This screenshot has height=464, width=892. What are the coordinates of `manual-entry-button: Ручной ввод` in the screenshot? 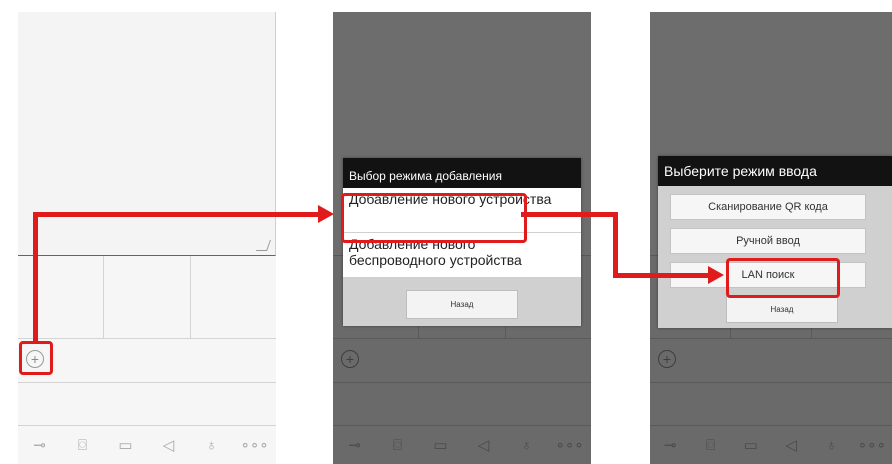 It's located at (768, 241).